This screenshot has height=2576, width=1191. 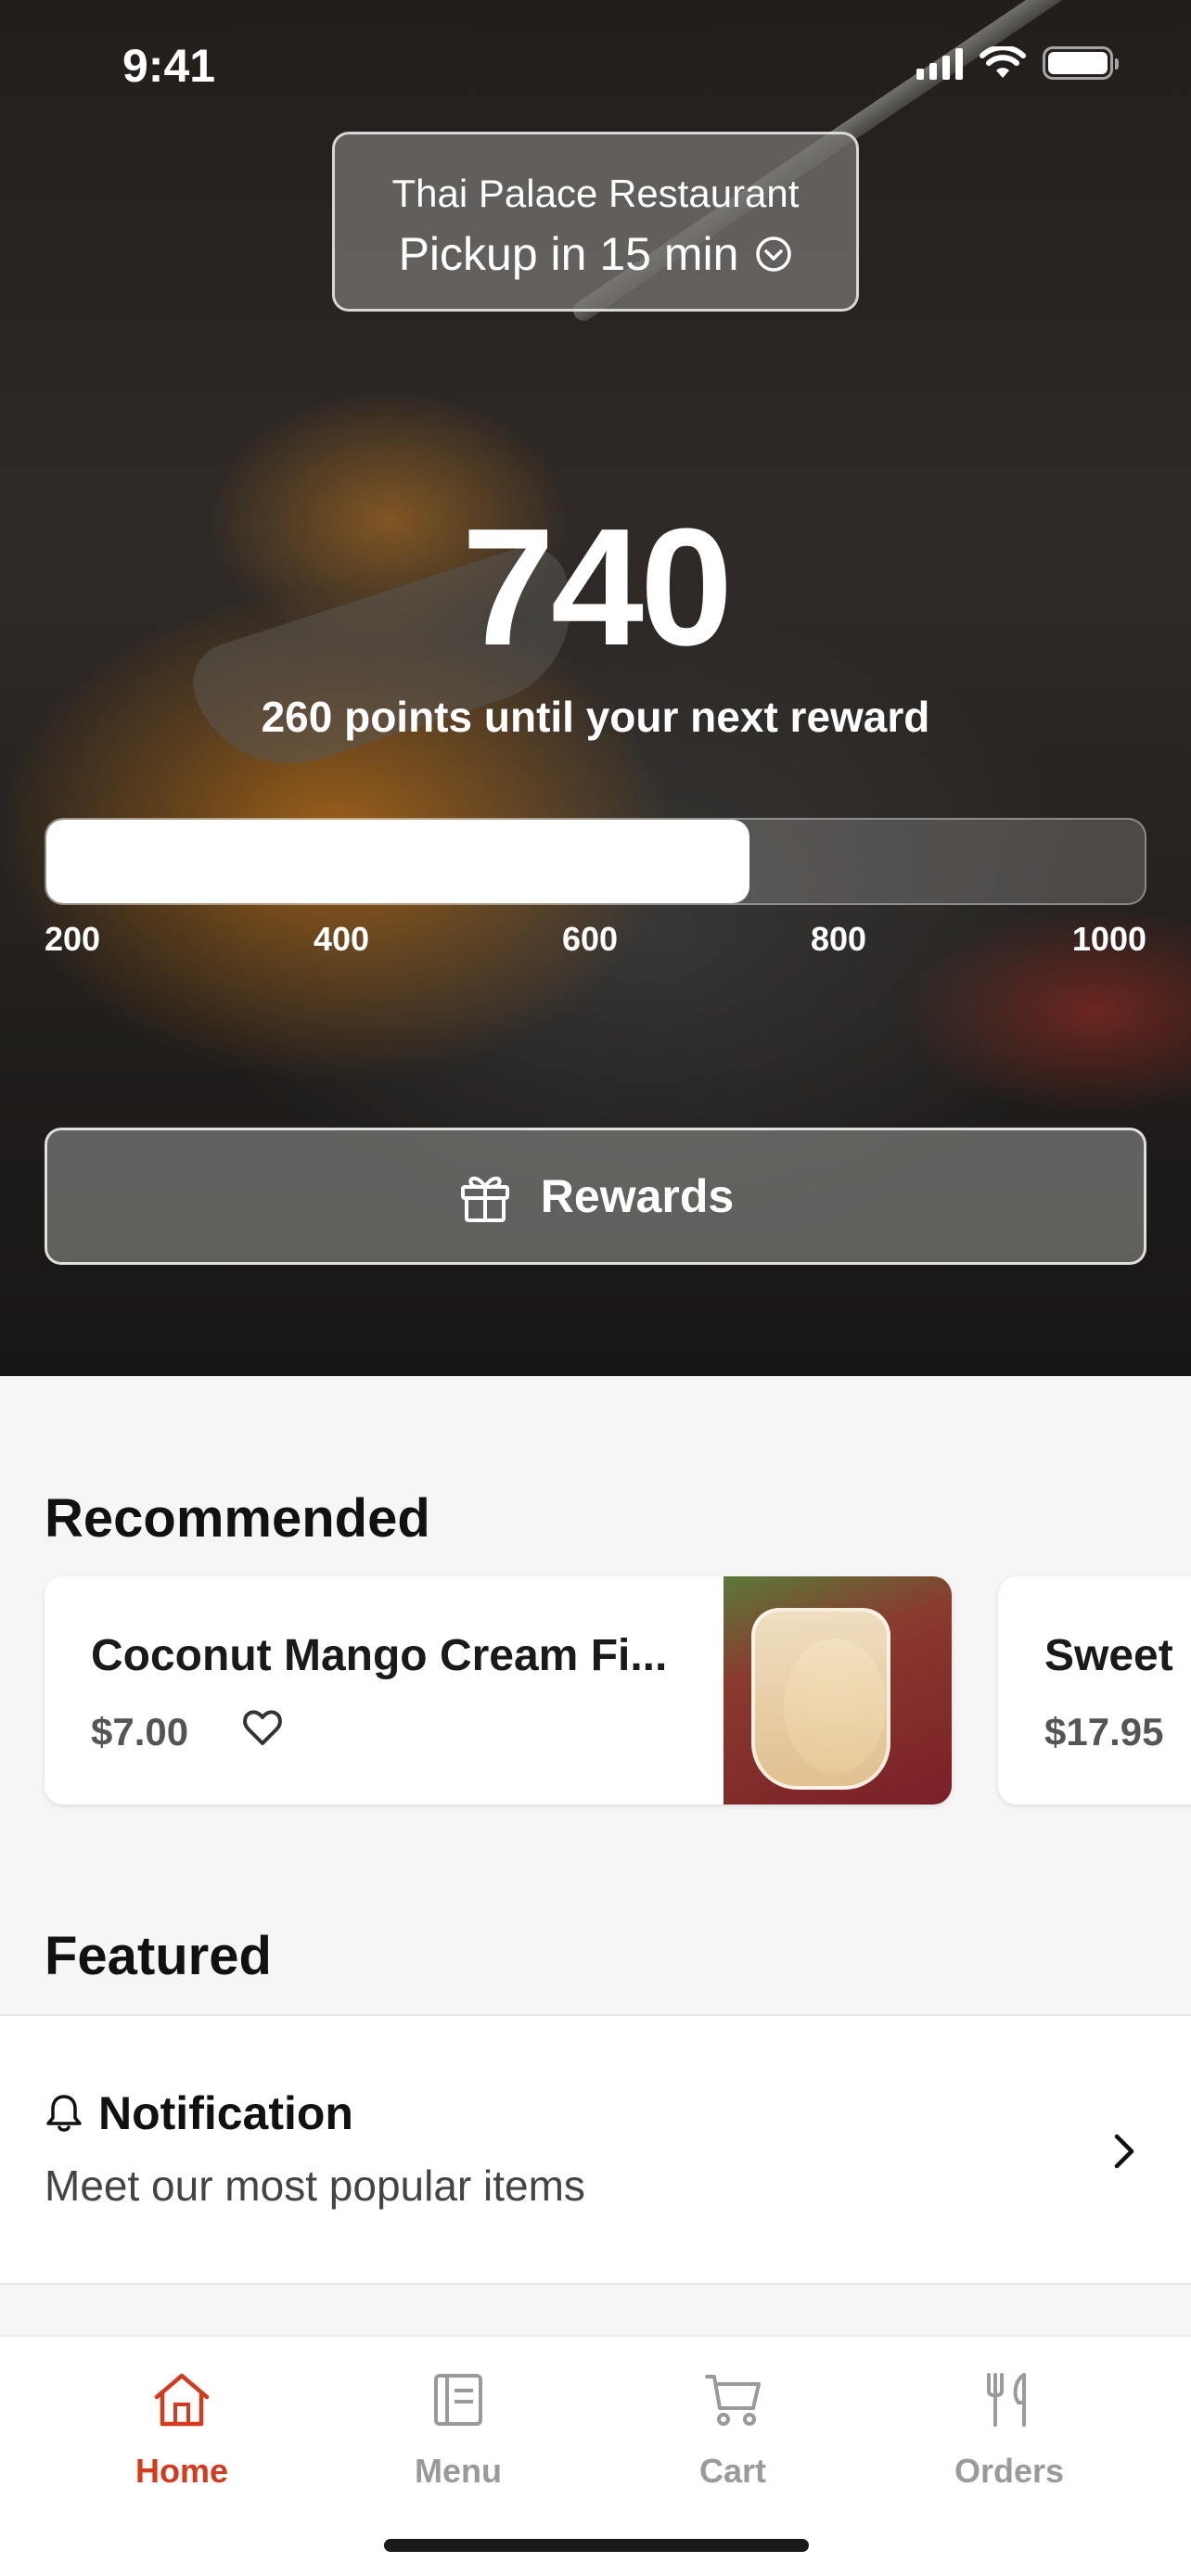 What do you see at coordinates (64, 2113) in the screenshot?
I see `bell-icon` at bounding box center [64, 2113].